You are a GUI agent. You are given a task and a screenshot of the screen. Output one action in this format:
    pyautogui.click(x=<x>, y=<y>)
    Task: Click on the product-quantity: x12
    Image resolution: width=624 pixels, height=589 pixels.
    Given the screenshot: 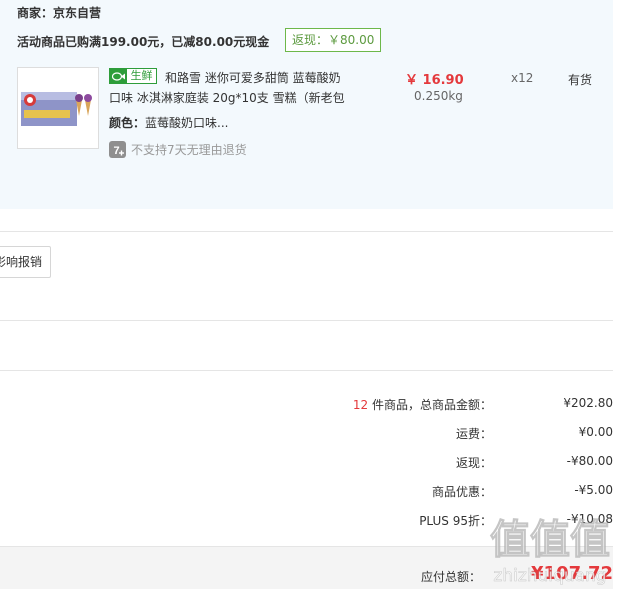 What is the action you would take?
    pyautogui.click(x=522, y=78)
    